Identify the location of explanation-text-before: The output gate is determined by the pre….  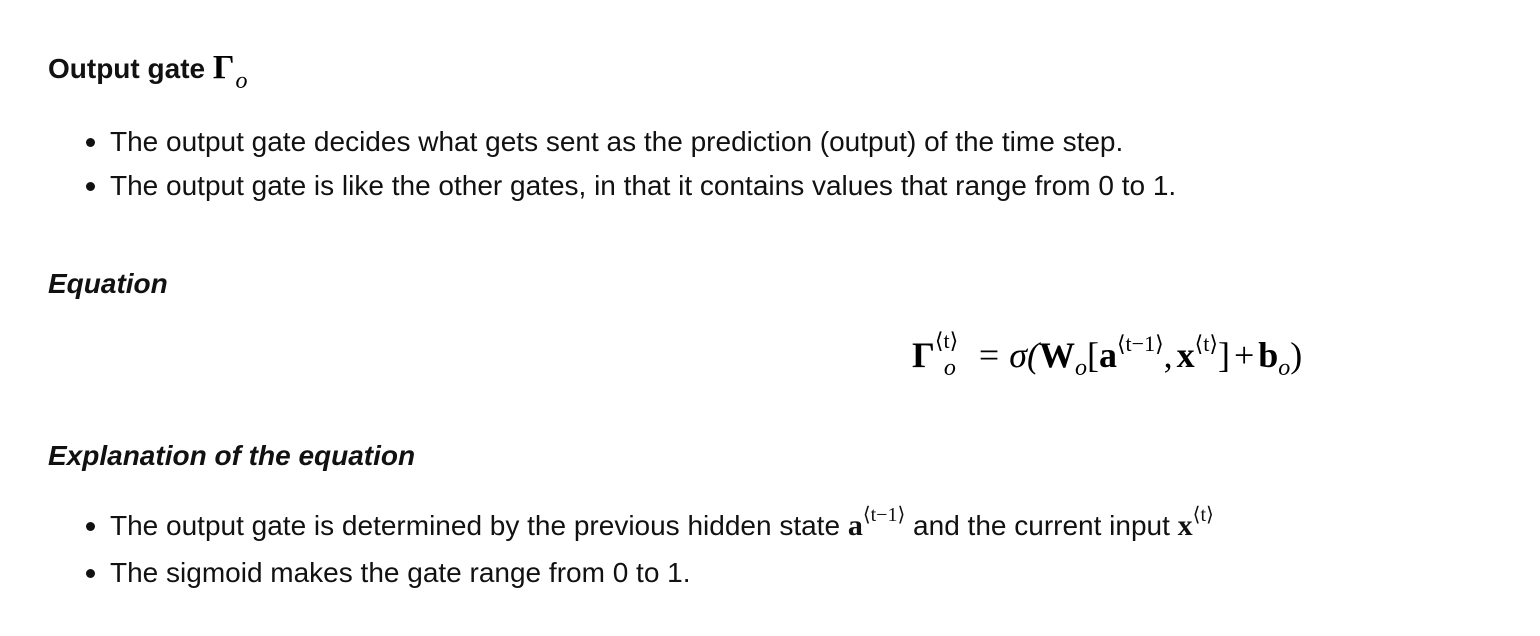
(479, 525).